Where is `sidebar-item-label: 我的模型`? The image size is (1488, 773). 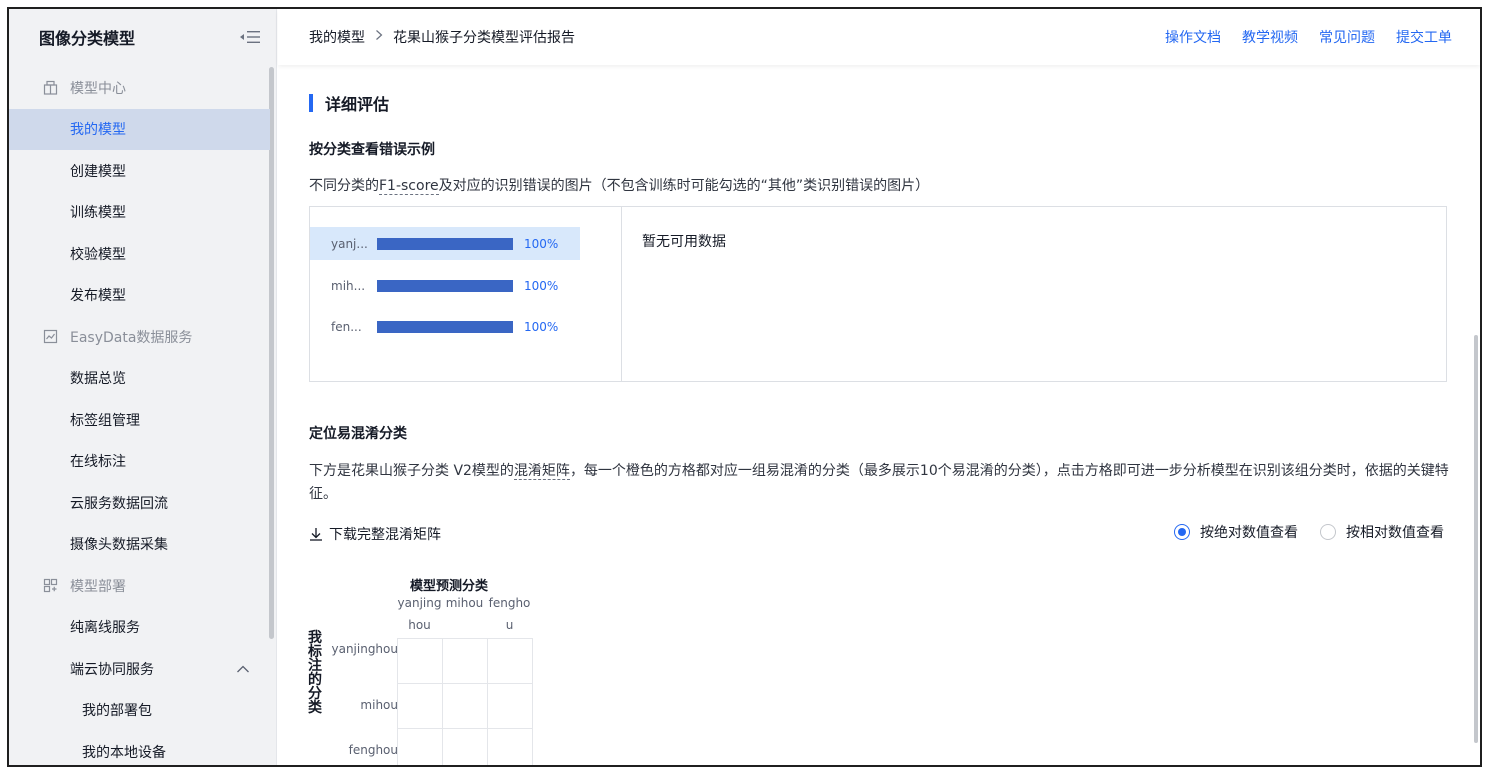
sidebar-item-label: 我的模型 is located at coordinates (98, 130).